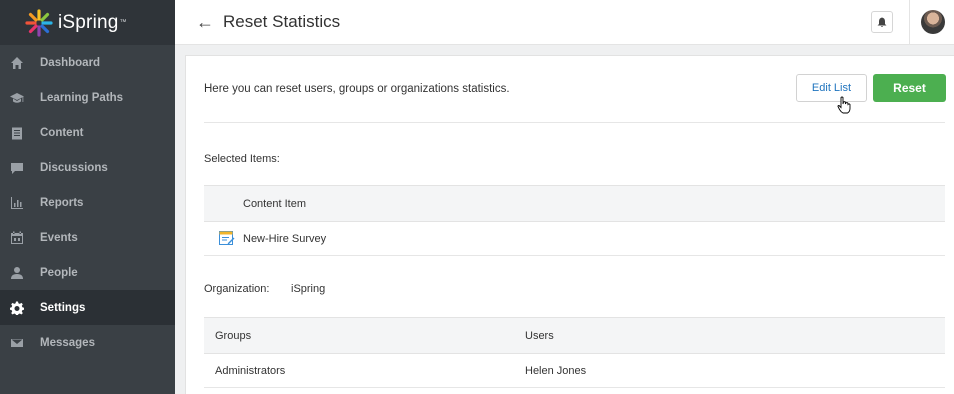 This screenshot has height=394, width=954. Describe the element at coordinates (233, 335) in the screenshot. I see `column-header-groups: Groups` at that location.